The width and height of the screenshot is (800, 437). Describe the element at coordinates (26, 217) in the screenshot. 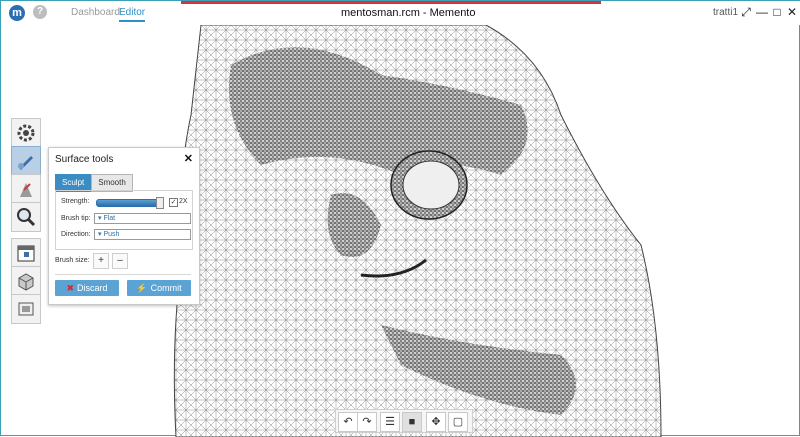

I see `inspect-magnifier-icon` at that location.